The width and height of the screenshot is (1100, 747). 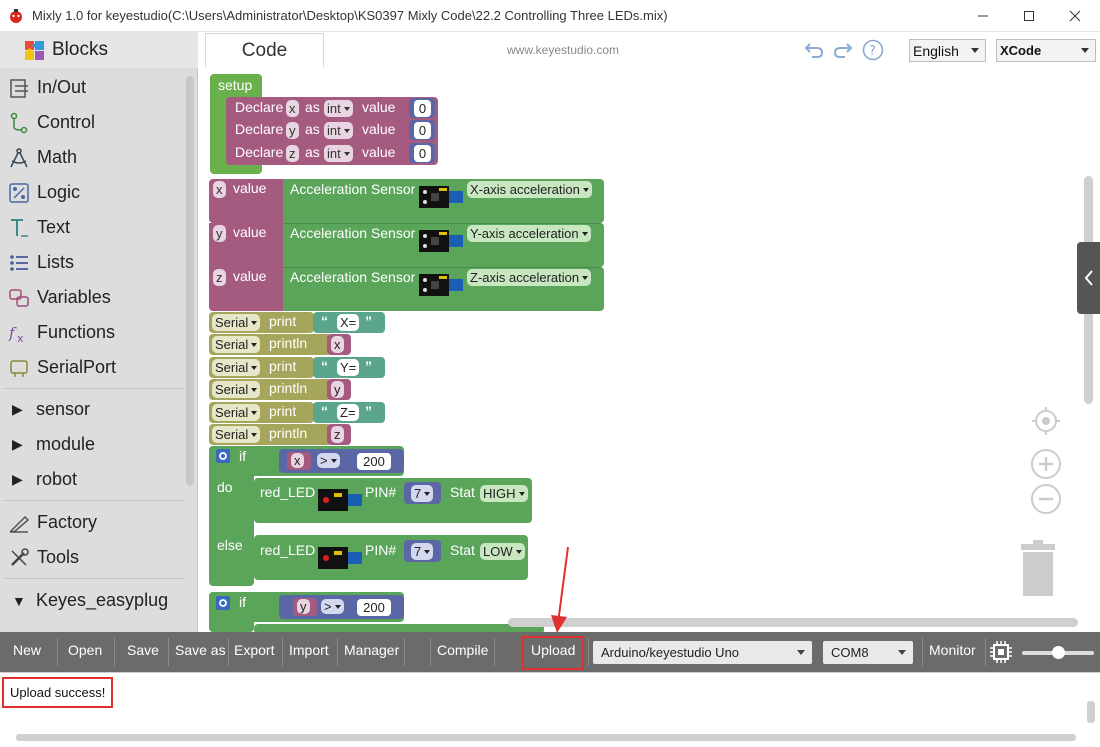 I want to click on trash-icon, so click(x=1038, y=569).